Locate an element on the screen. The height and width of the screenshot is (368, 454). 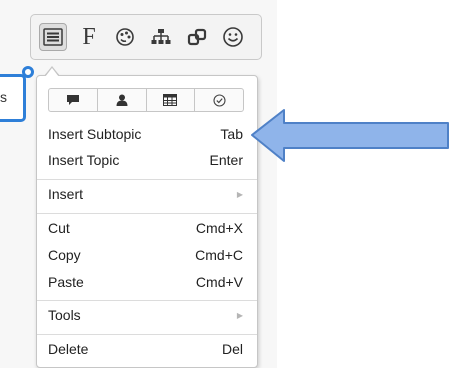
relationship-button is located at coordinates (197, 37).